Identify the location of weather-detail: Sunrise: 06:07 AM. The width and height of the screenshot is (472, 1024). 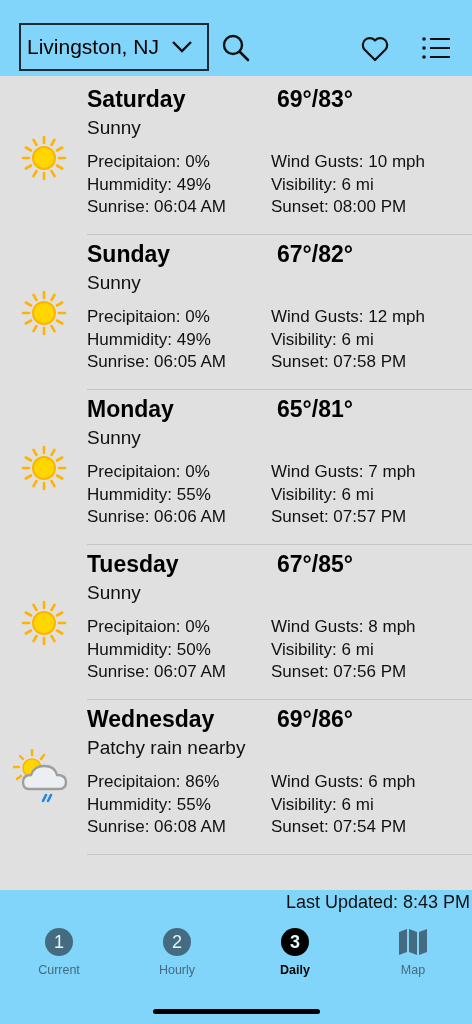
(157, 672).